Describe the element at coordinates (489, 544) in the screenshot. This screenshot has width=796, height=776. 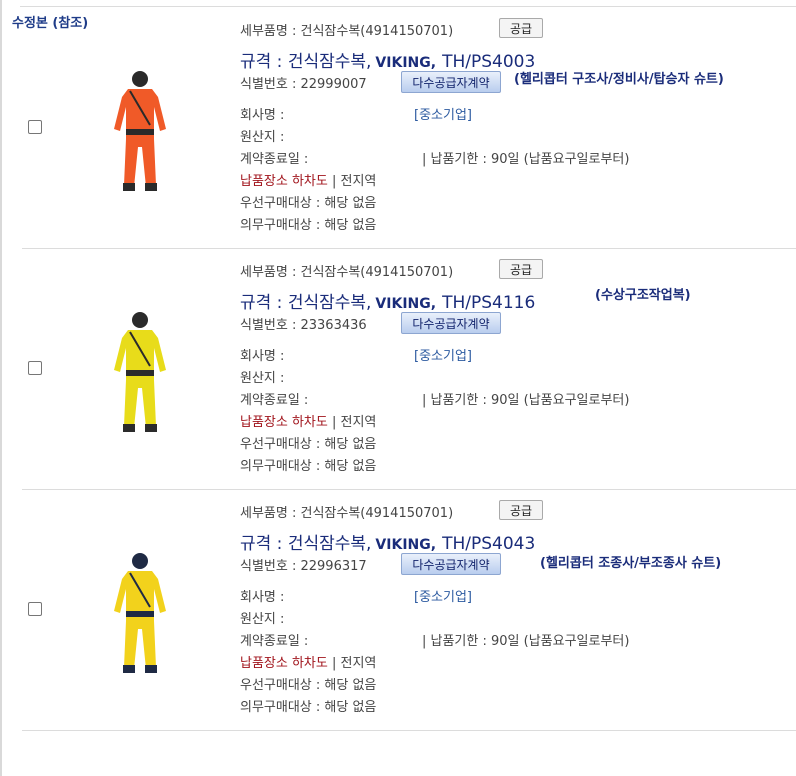
I see `model-number: TH/PS4043` at that location.